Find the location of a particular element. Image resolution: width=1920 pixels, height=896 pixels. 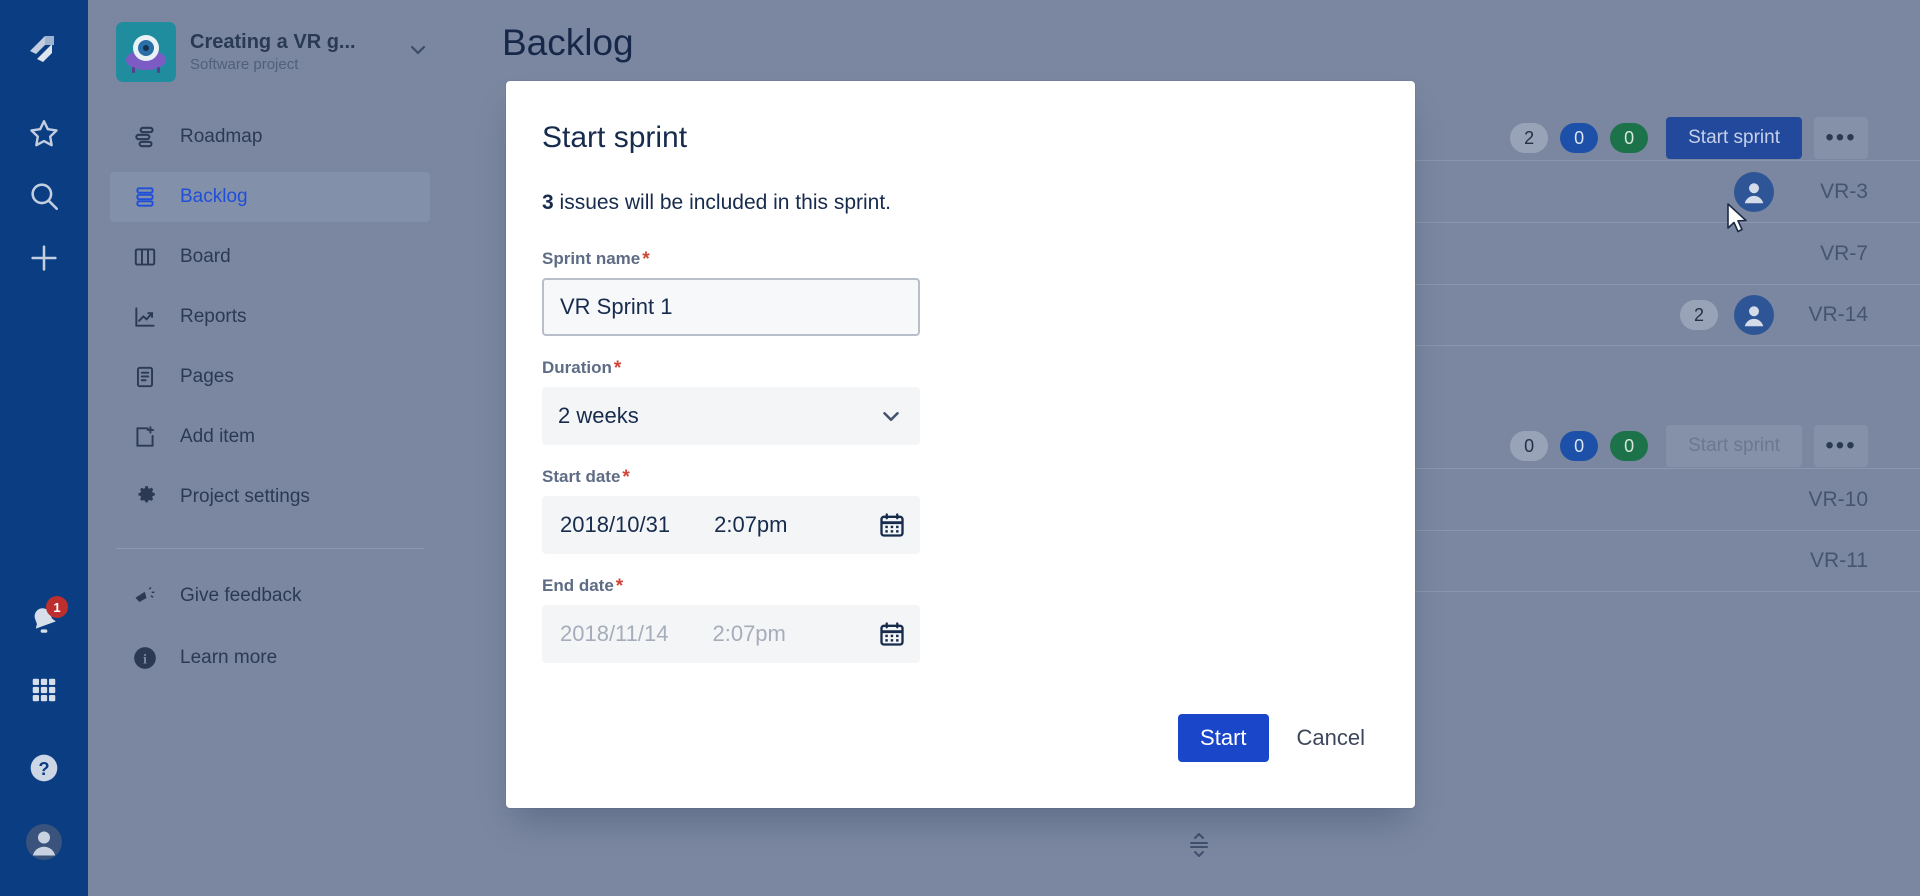

field-sprint-name: Sprint name * VR Sprint 1 is located at coordinates (960, 292).